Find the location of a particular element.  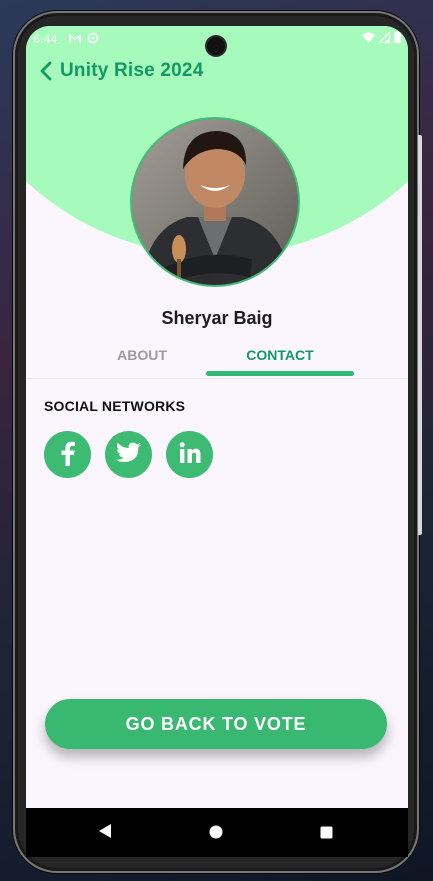

phone-side-button is located at coordinates (420, 335).